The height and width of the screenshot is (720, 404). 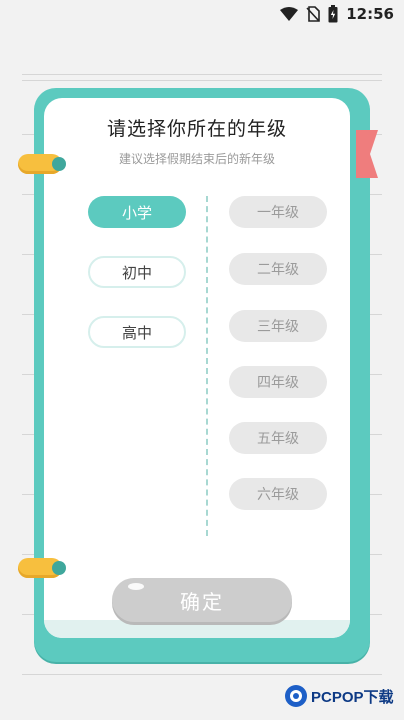 What do you see at coordinates (202, 601) in the screenshot?
I see `confirm-button-label: 确定` at bounding box center [202, 601].